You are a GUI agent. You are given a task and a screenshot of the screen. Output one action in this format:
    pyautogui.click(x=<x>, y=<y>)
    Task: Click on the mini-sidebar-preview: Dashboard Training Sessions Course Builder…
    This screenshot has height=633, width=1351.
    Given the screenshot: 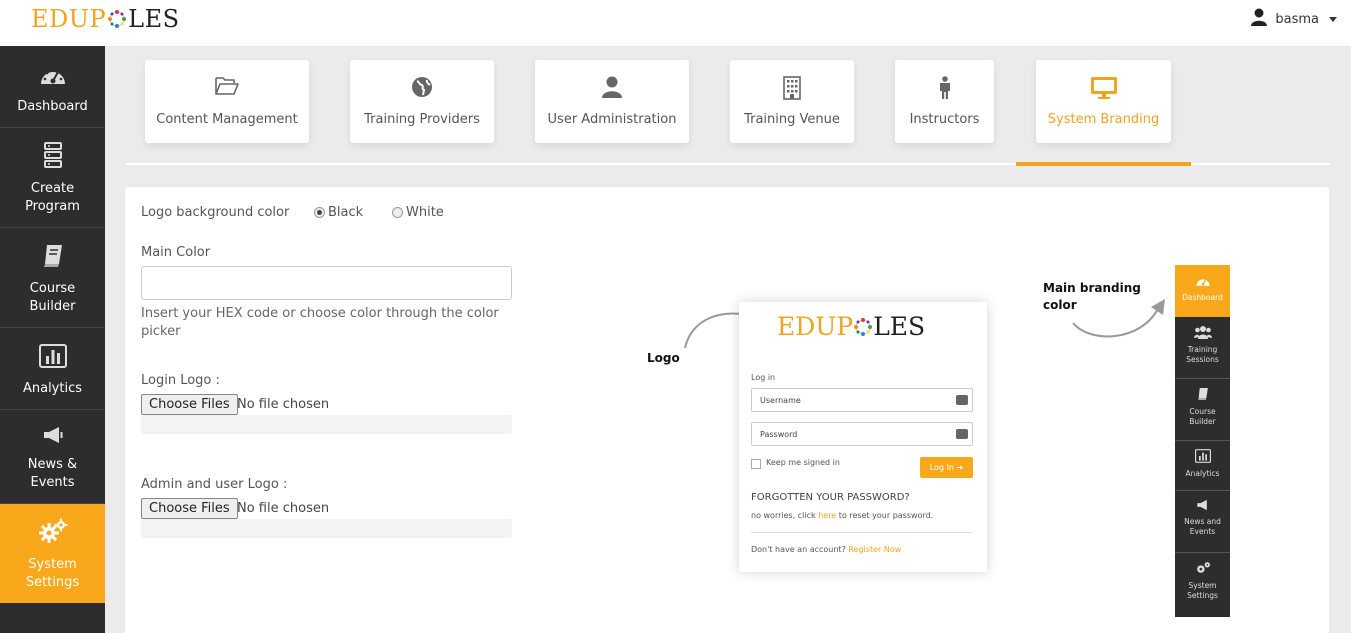 What is the action you would take?
    pyautogui.click(x=1202, y=441)
    